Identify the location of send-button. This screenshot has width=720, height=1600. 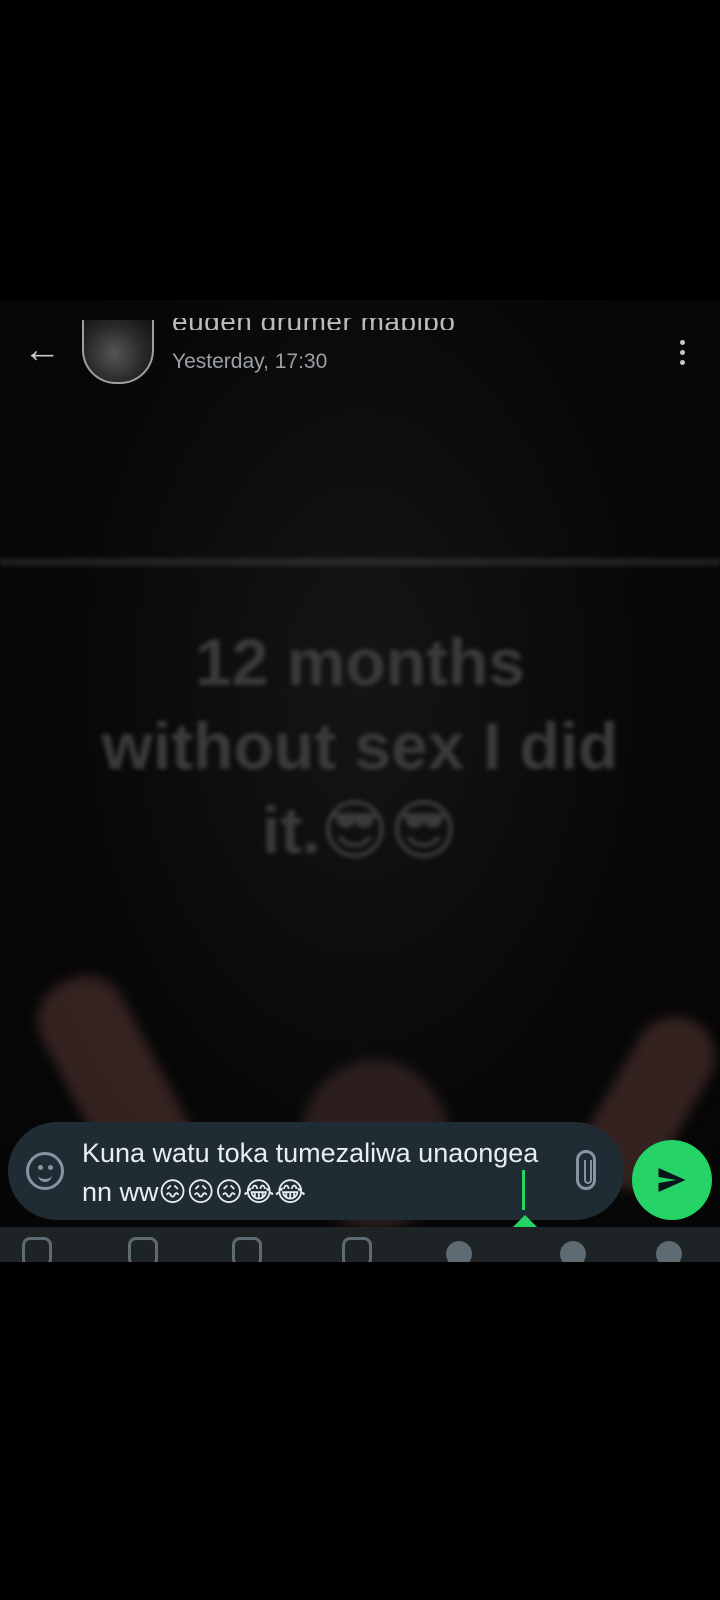
(672, 1180).